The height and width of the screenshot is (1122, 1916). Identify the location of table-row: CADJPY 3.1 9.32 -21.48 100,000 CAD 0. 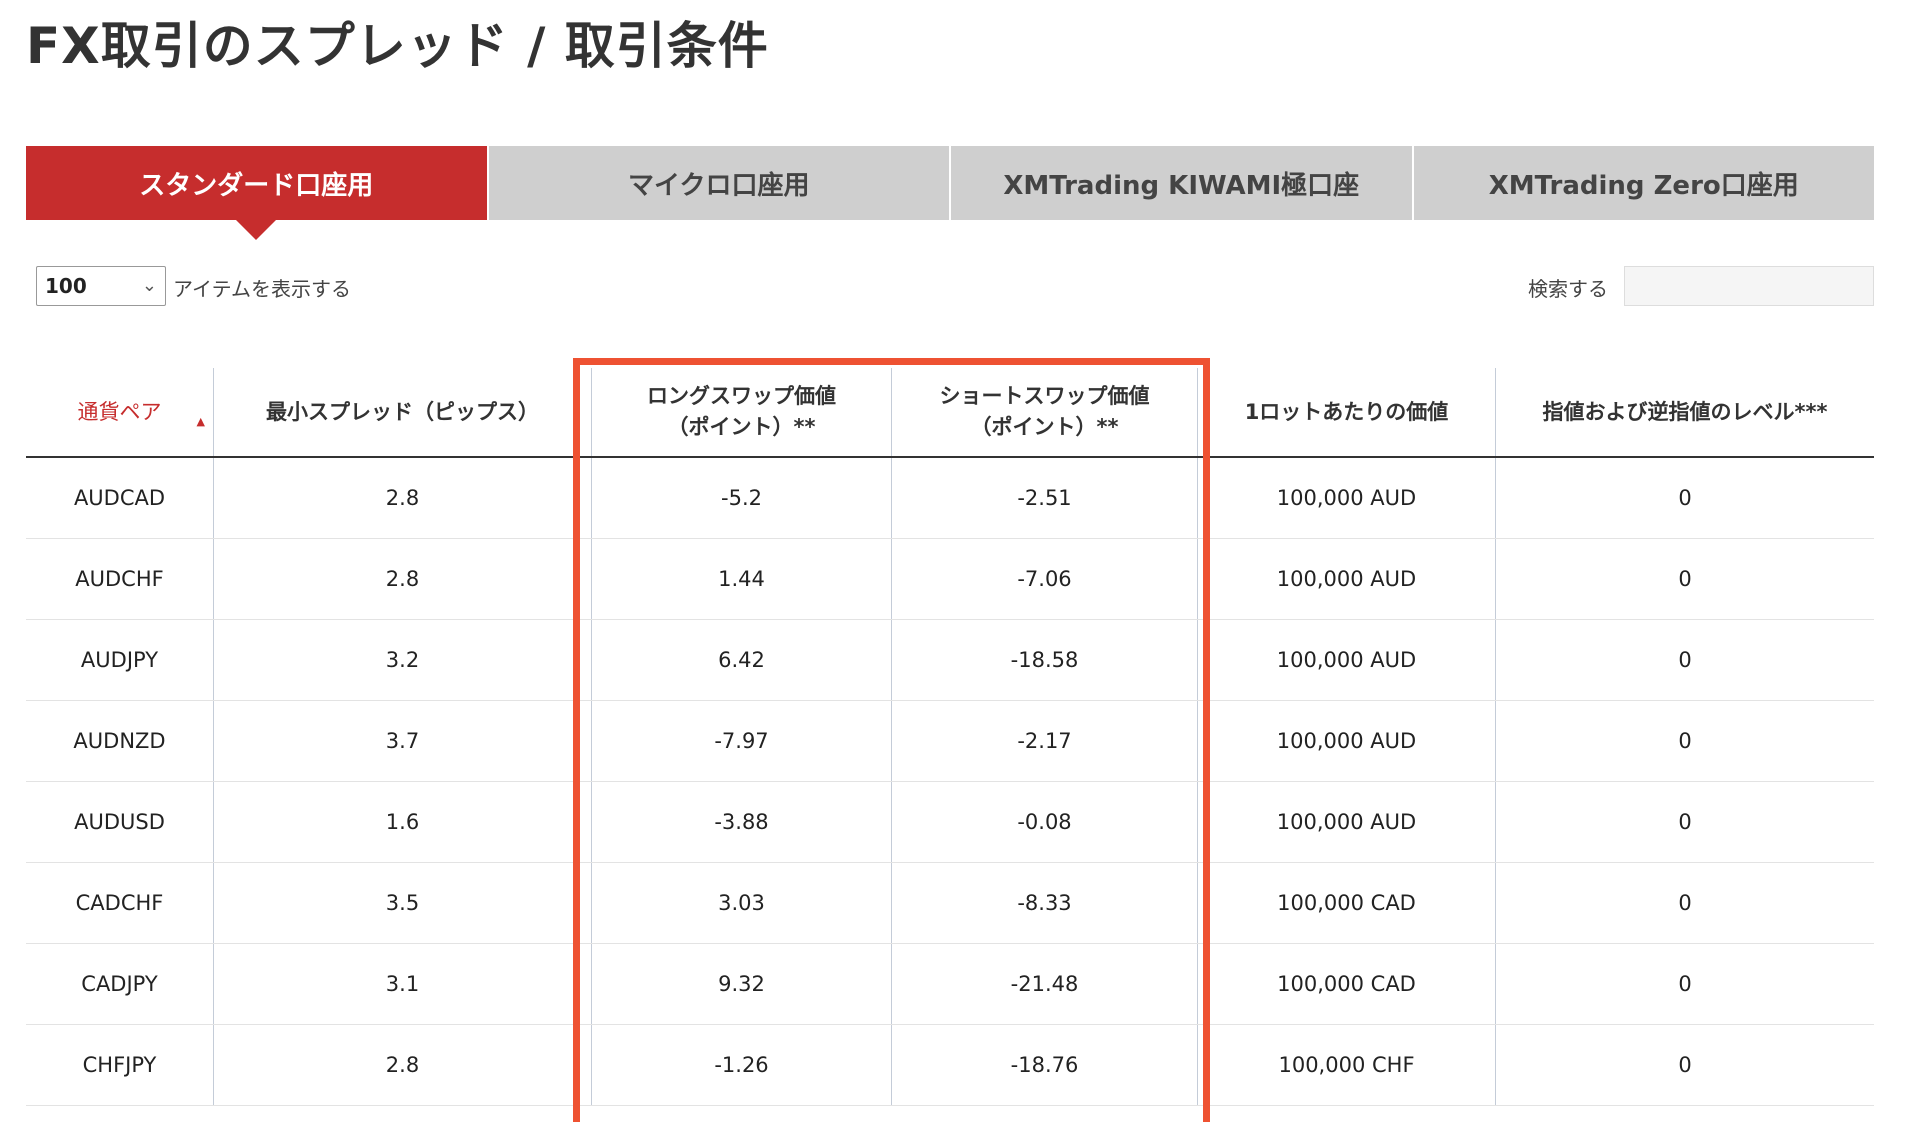
(950, 984).